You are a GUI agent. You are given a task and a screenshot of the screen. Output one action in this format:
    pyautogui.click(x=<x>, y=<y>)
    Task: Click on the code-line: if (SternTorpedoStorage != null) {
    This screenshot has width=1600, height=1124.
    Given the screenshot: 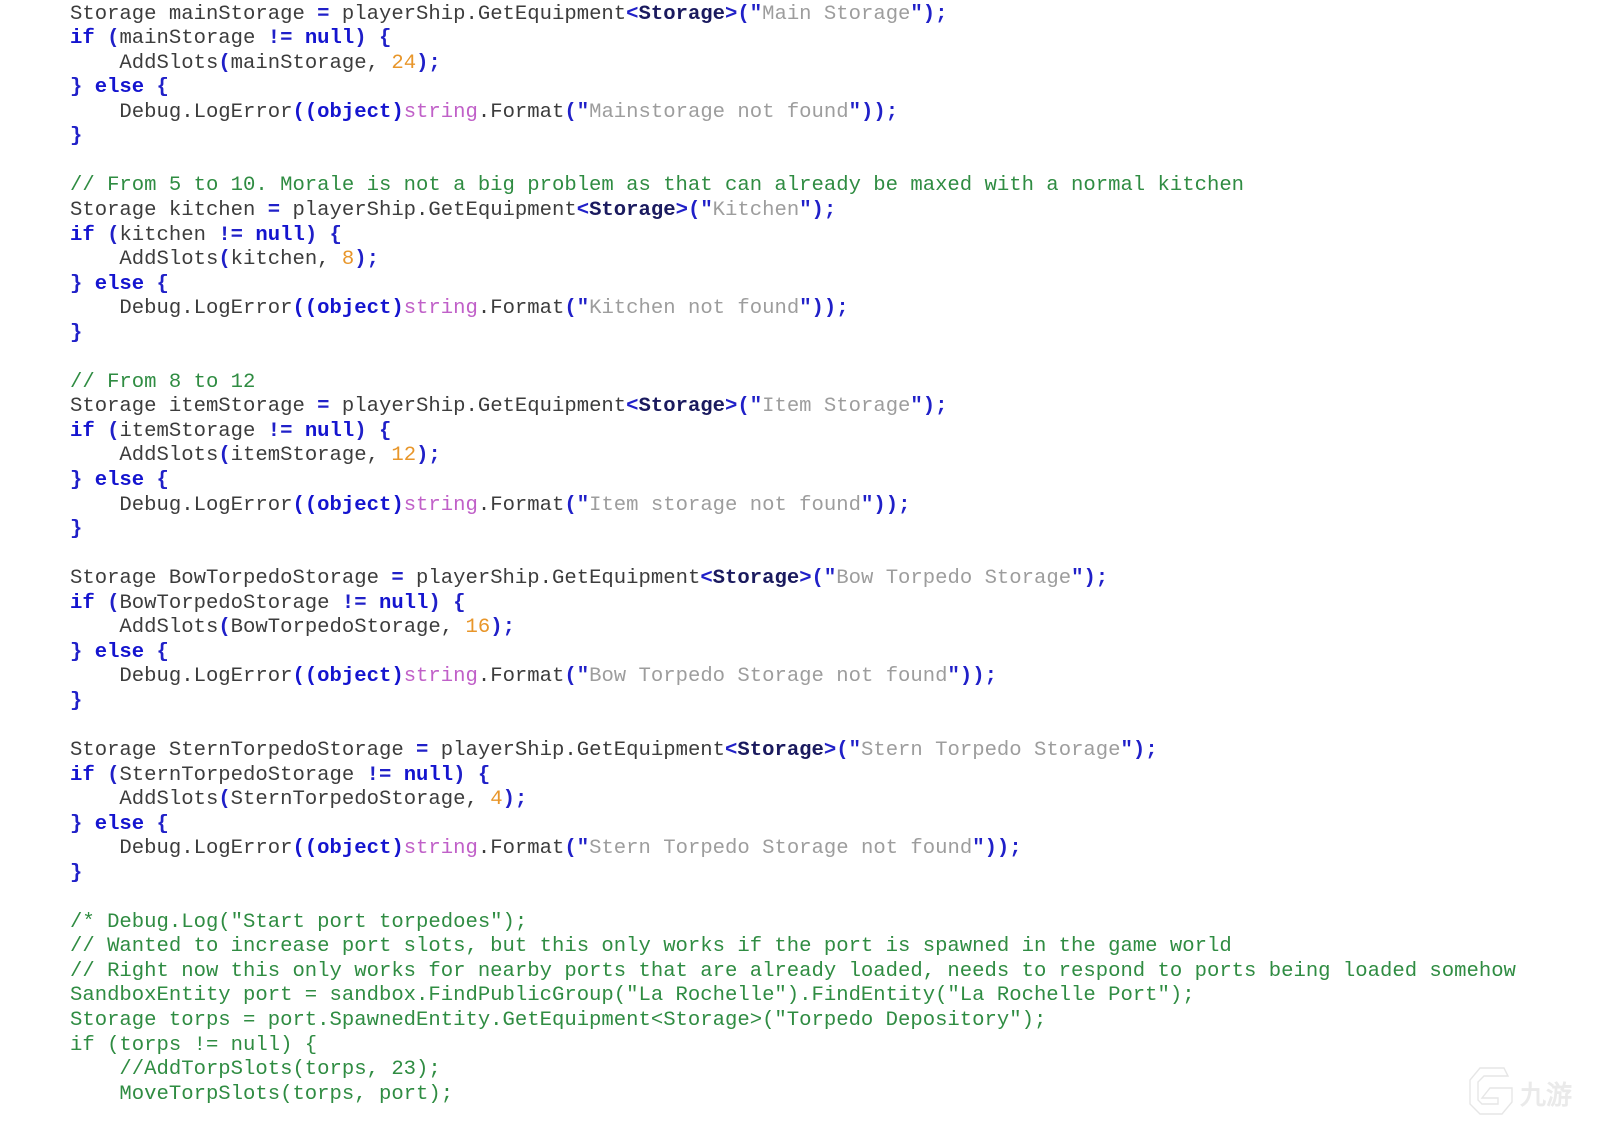 What is the action you would take?
    pyautogui.click(x=793, y=776)
    